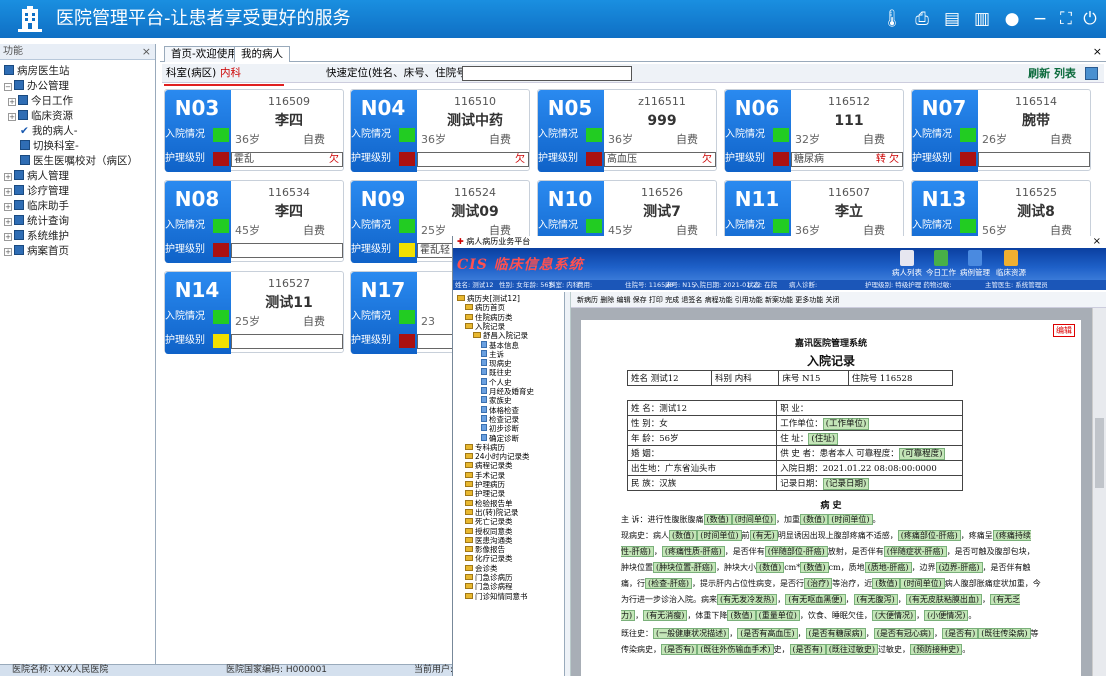  Describe the element at coordinates (496, 372) in the screenshot. I see `record-tree-item: 既往史` at that location.